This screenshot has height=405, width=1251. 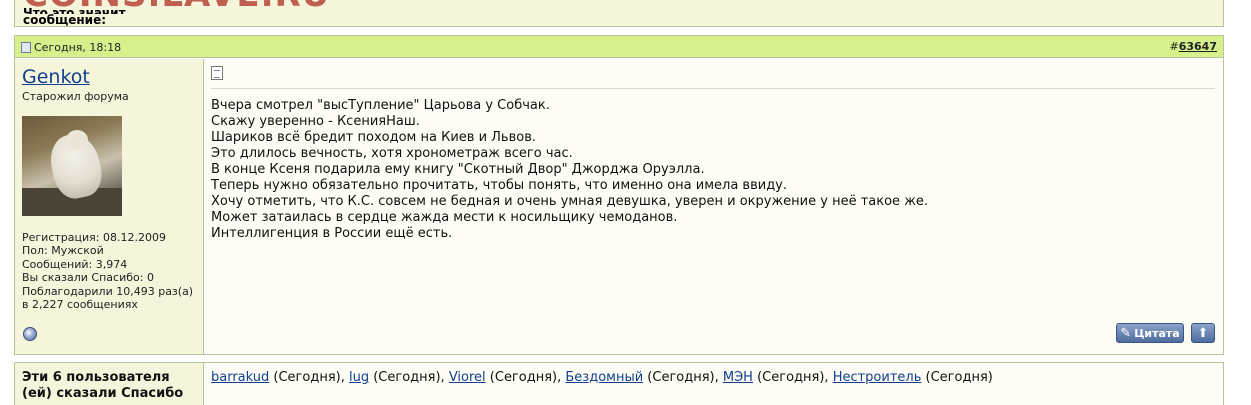 I want to click on quote-button-label: Цитата, so click(x=1157, y=333).